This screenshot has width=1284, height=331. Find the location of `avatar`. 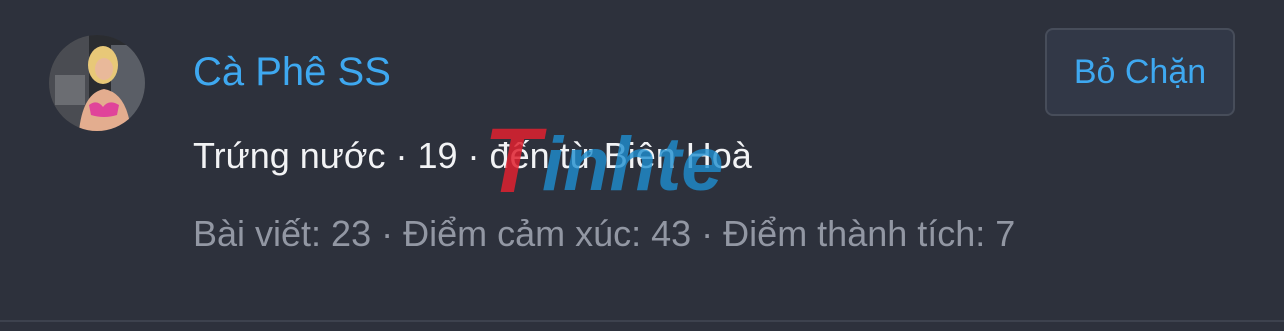

avatar is located at coordinates (97, 83).